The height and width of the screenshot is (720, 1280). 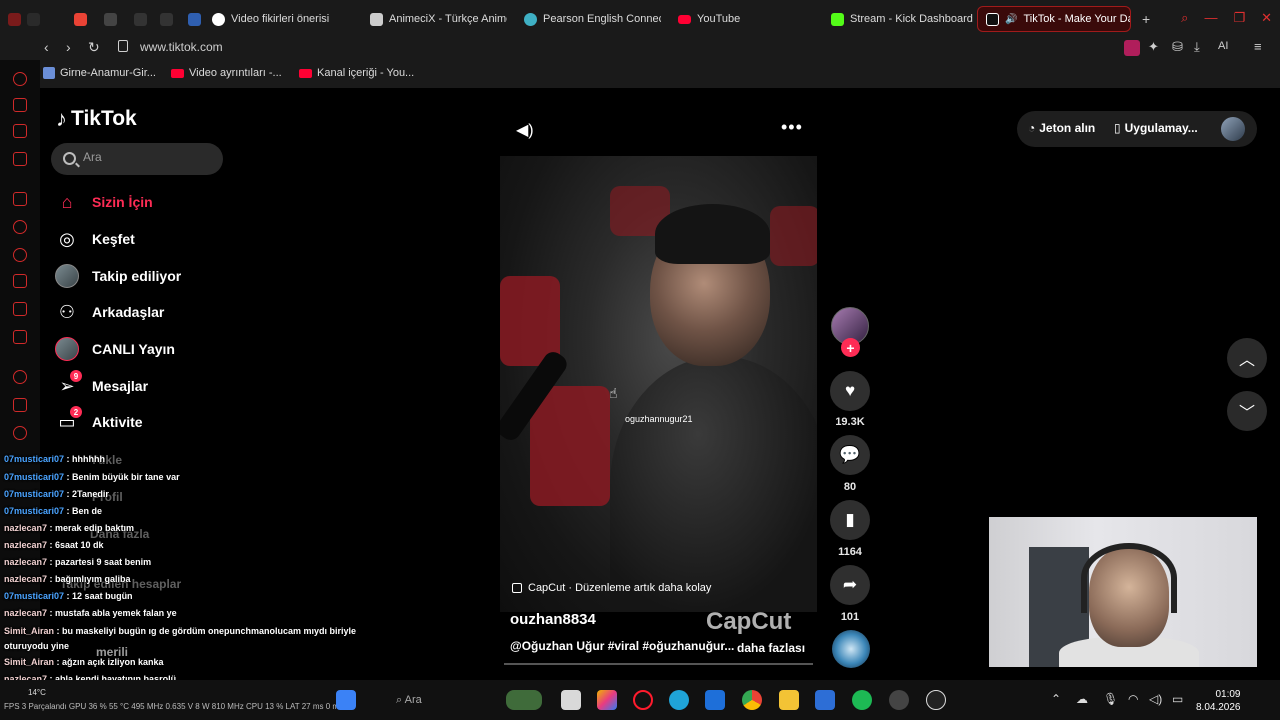 What do you see at coordinates (20, 309) in the screenshot?
I see `x-icon` at bounding box center [20, 309].